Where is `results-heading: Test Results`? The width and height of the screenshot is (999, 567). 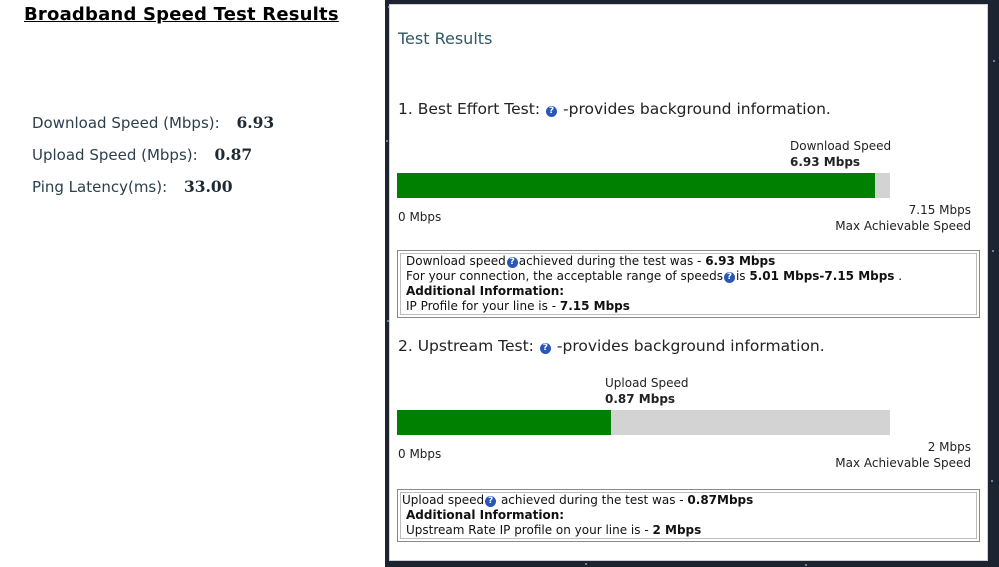 results-heading: Test Results is located at coordinates (445, 38).